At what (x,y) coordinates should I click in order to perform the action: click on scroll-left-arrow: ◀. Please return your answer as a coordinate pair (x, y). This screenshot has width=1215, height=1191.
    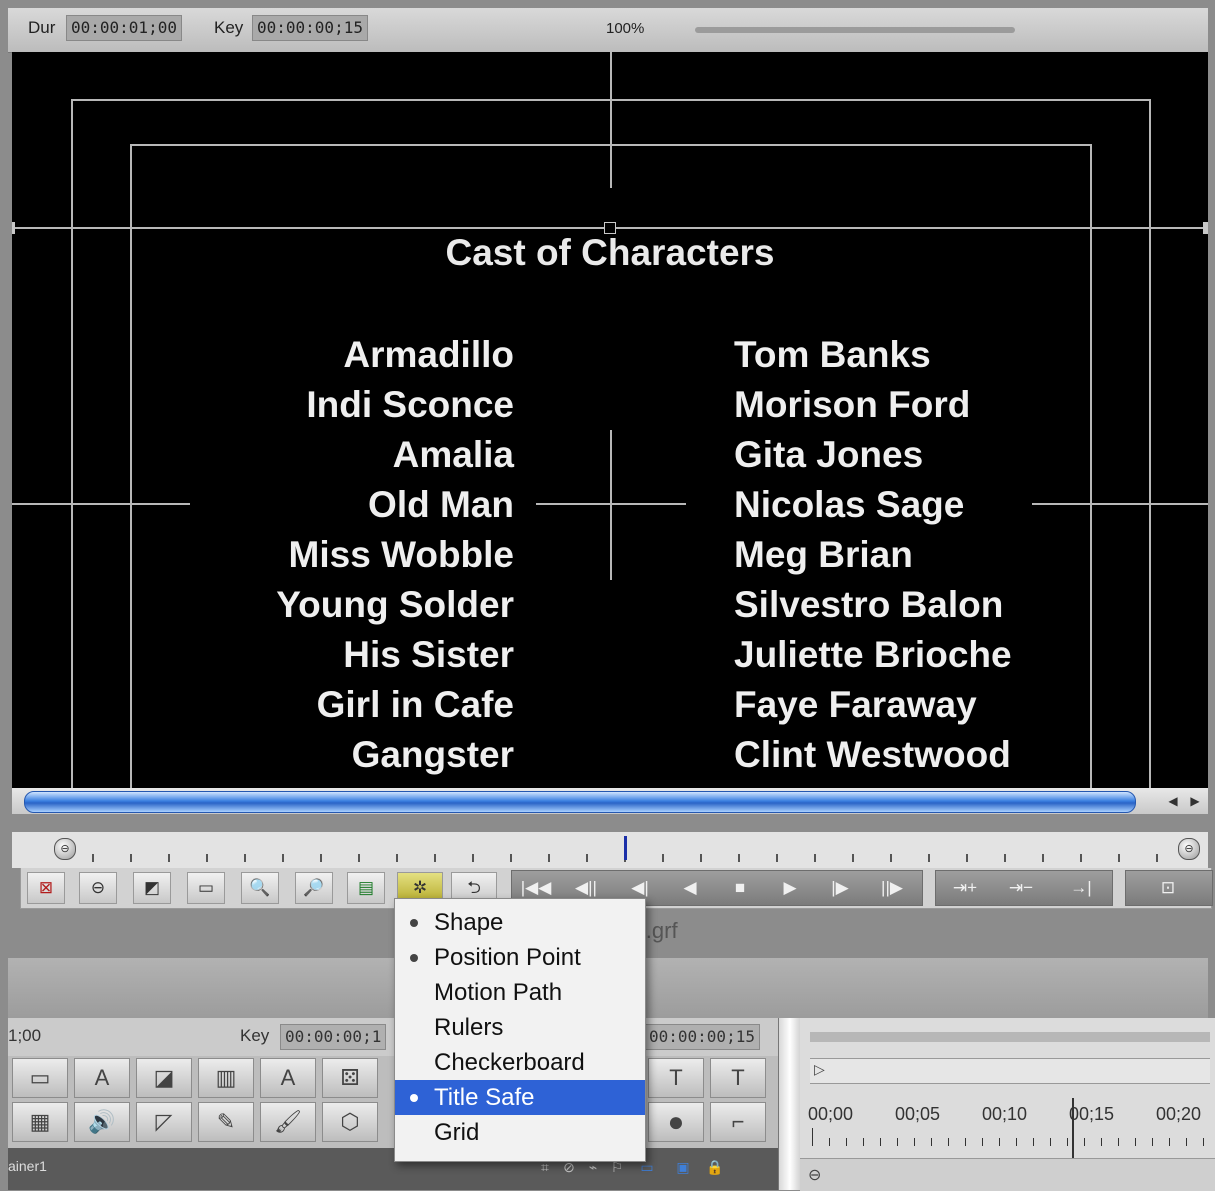
    Looking at the image, I should click on (1173, 801).